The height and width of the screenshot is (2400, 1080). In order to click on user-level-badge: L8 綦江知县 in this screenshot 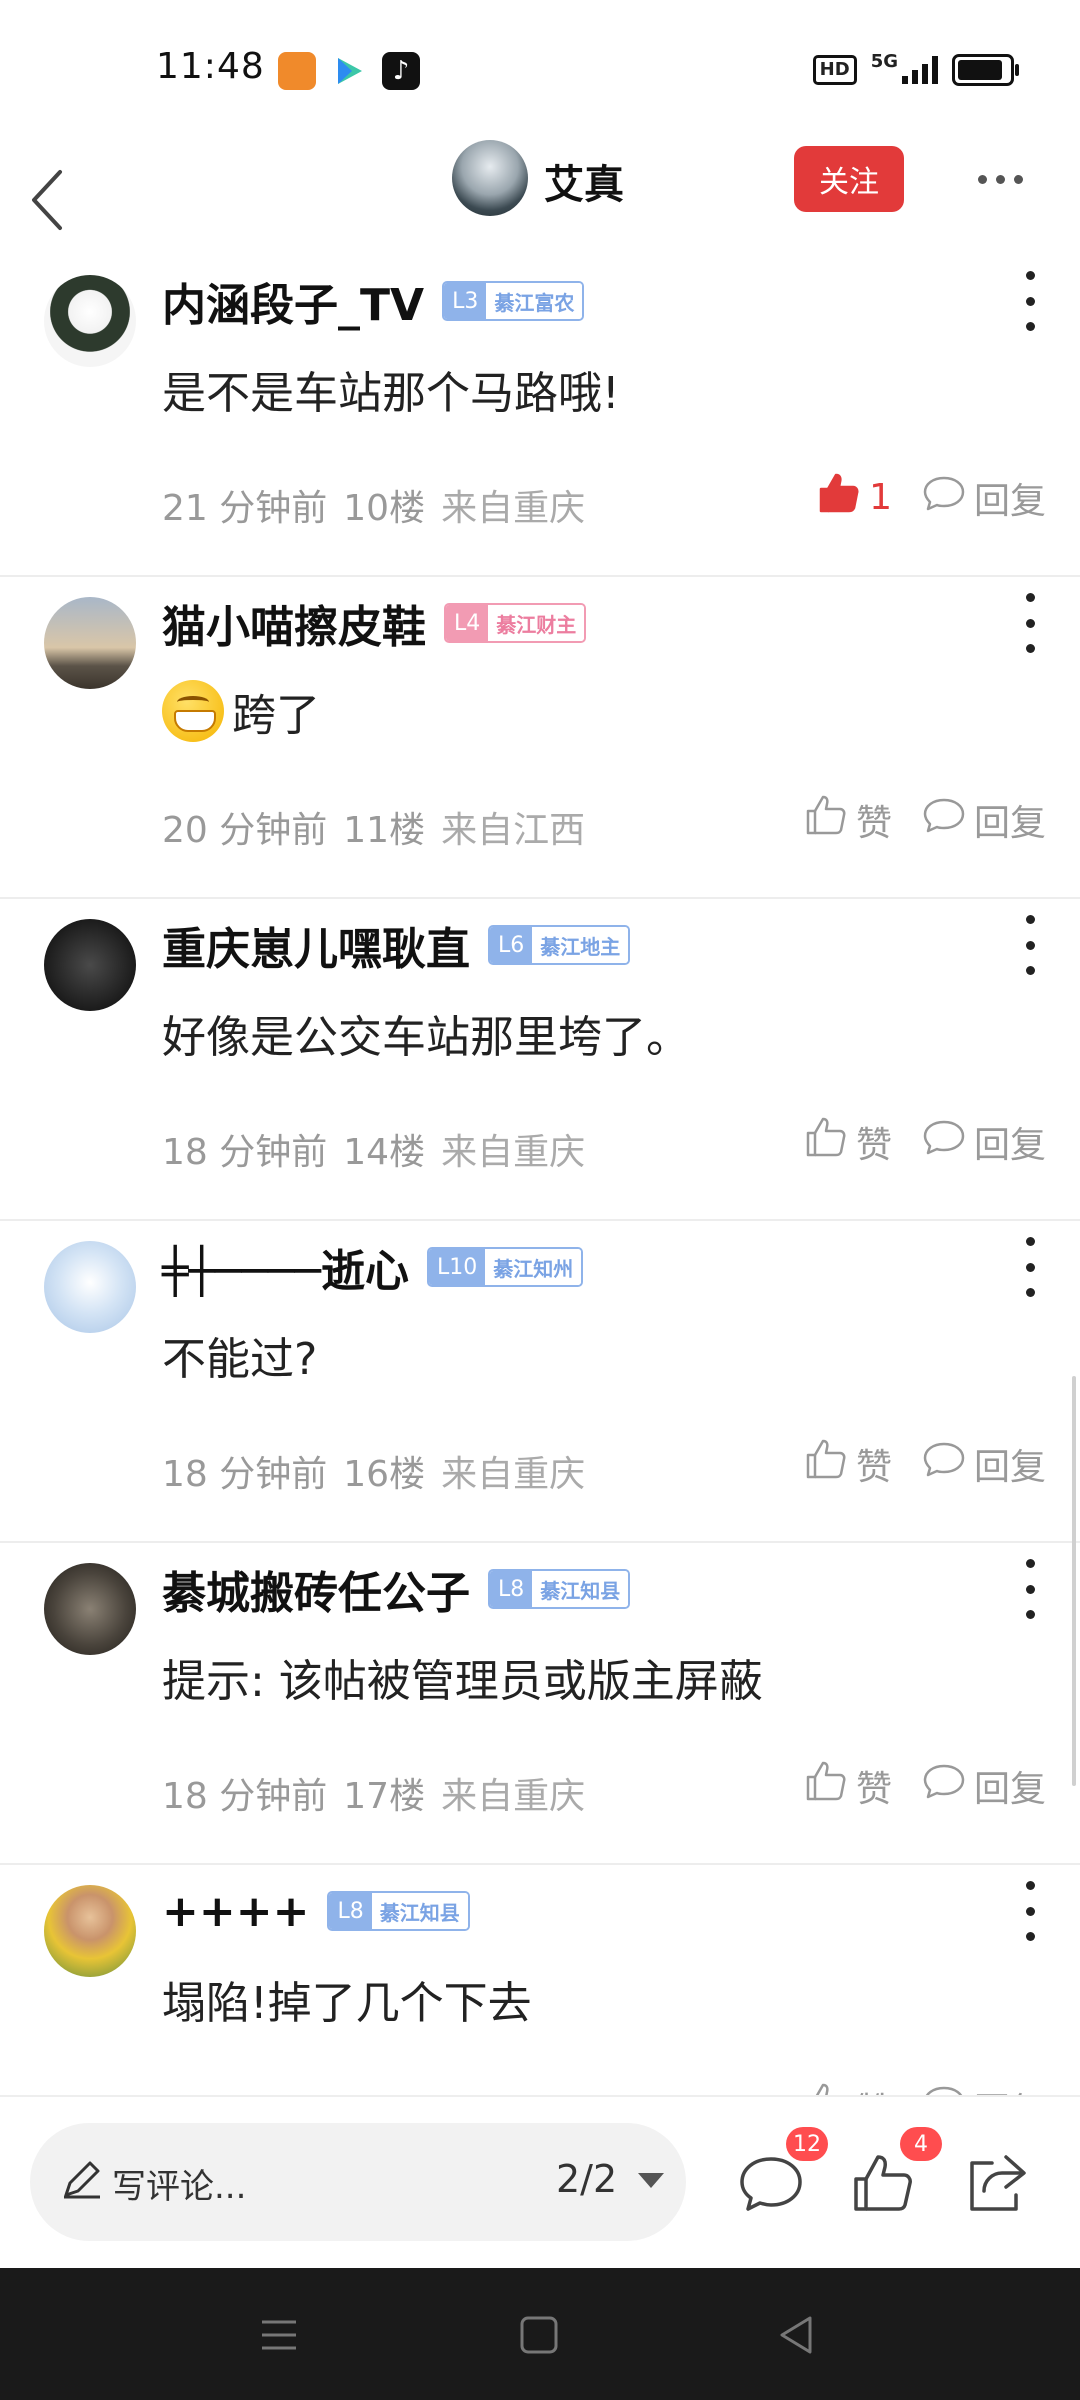, I will do `click(398, 1911)`.